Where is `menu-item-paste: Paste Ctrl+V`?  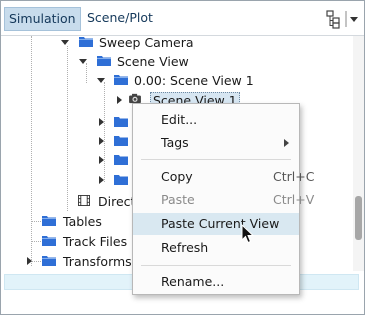 menu-item-paste: Paste Ctrl+V is located at coordinates (223, 200).